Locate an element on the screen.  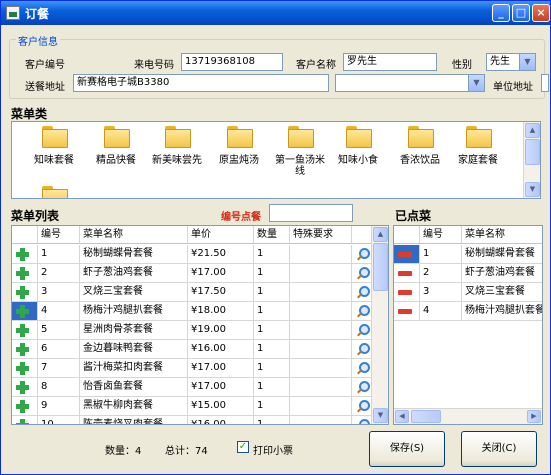
menu-row: 1 秘制蝴蝶骨套餐 ¥21.50 1 is located at coordinates (192, 254).